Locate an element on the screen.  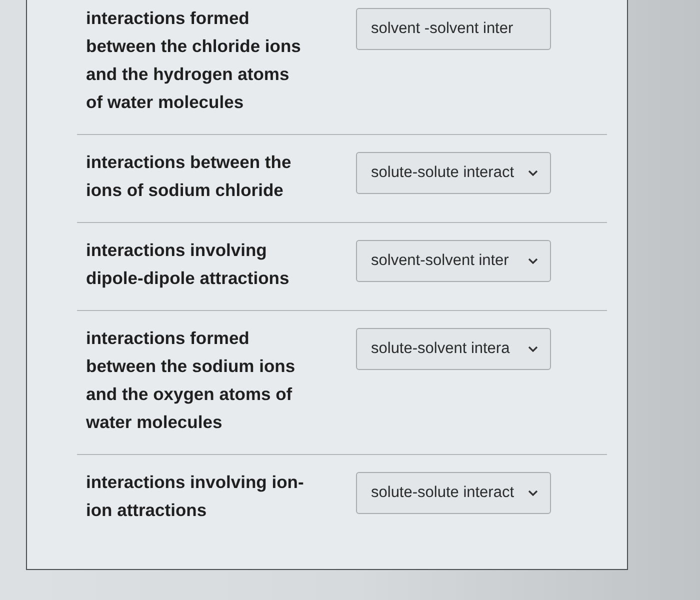
answer-dropdown: solvent -solvent inter is located at coordinates (453, 29).